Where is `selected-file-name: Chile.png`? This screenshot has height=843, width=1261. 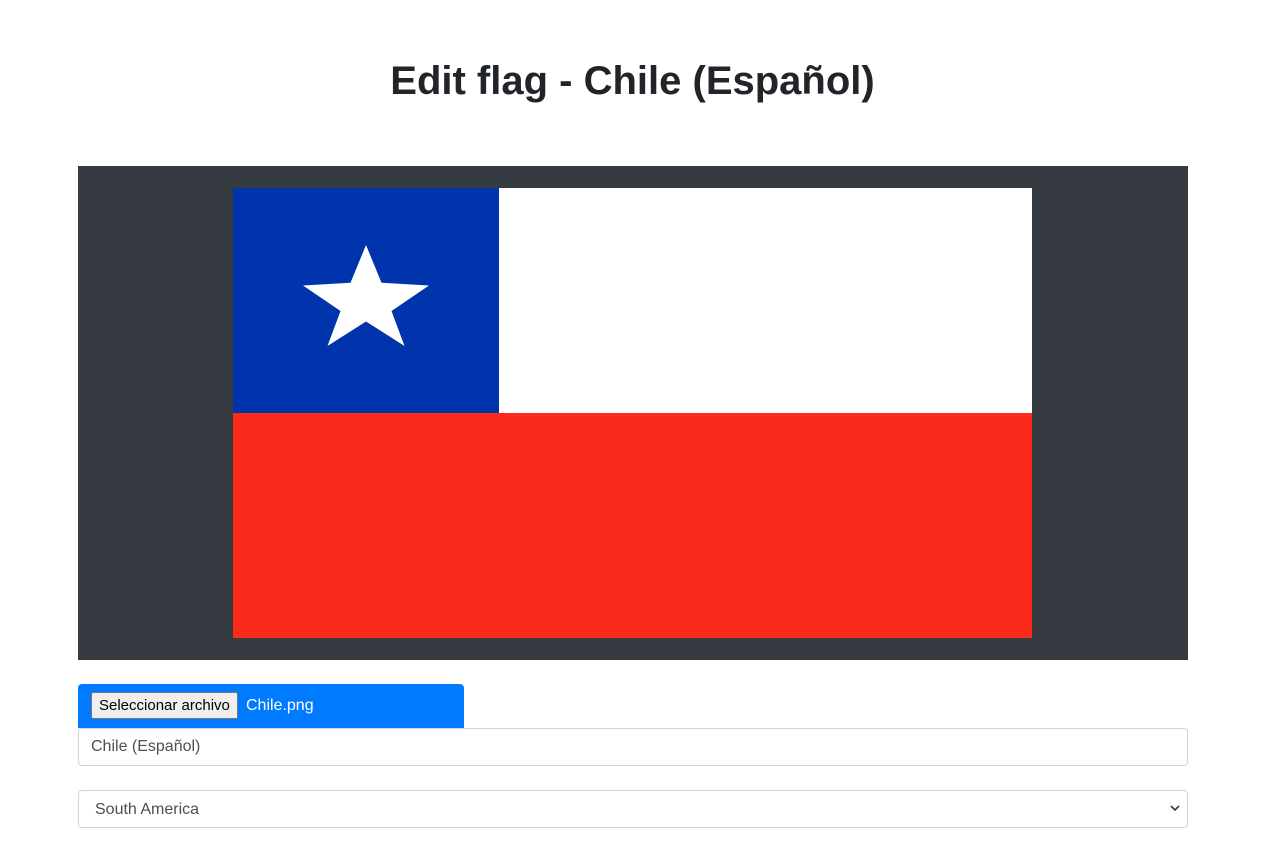 selected-file-name: Chile.png is located at coordinates (280, 705).